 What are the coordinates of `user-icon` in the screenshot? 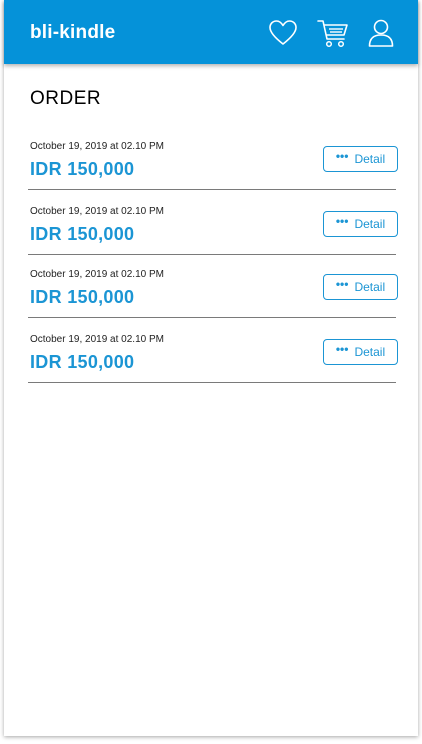 It's located at (381, 33).